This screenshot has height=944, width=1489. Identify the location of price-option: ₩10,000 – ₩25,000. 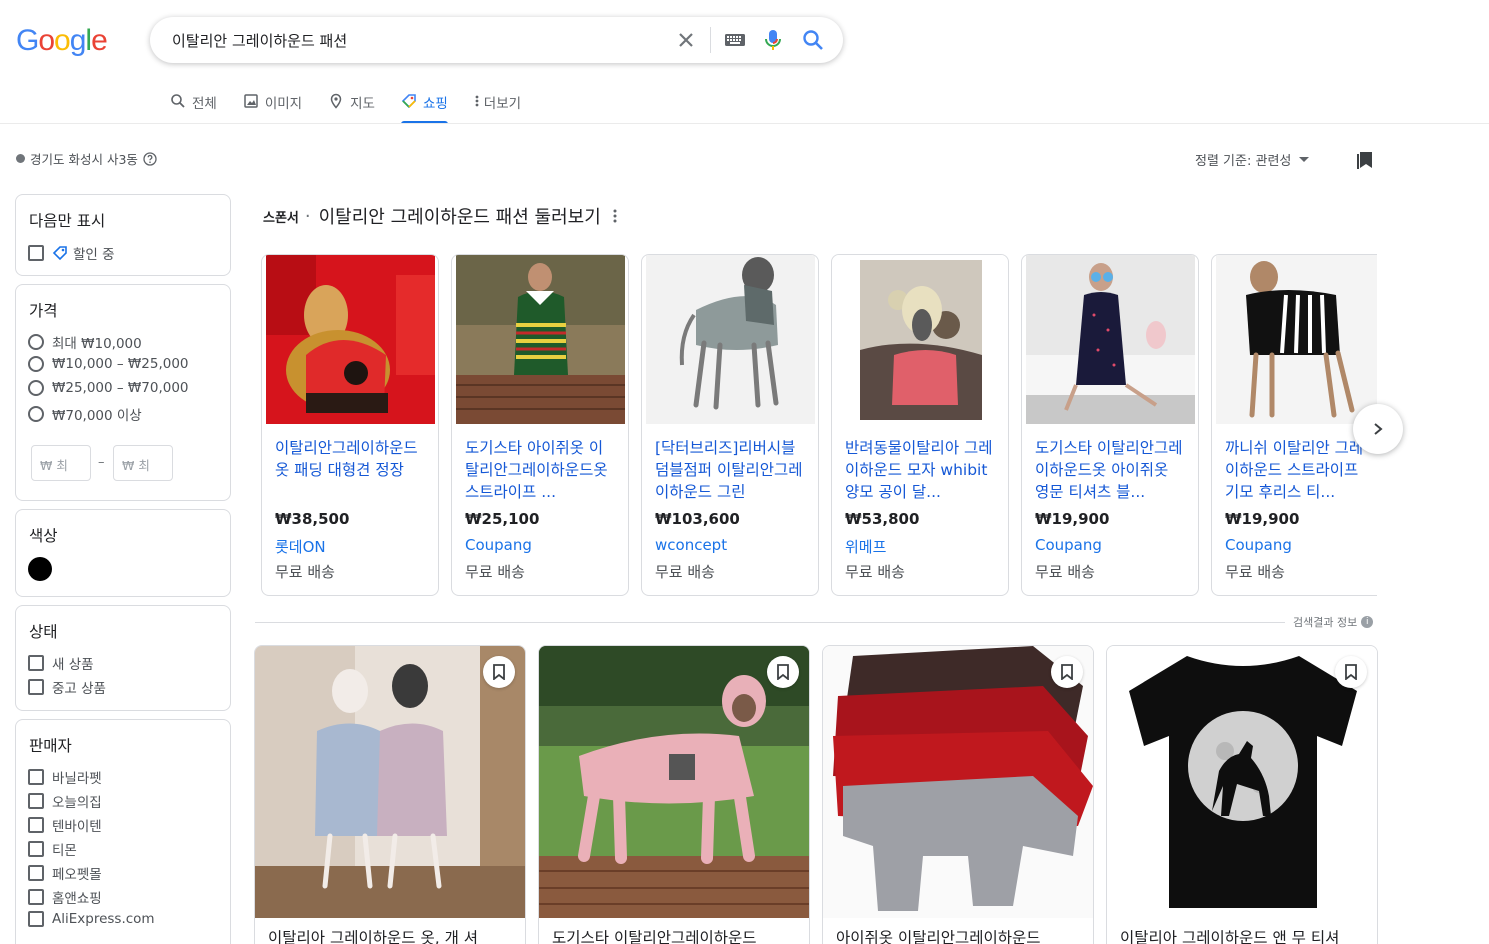
(108, 364).